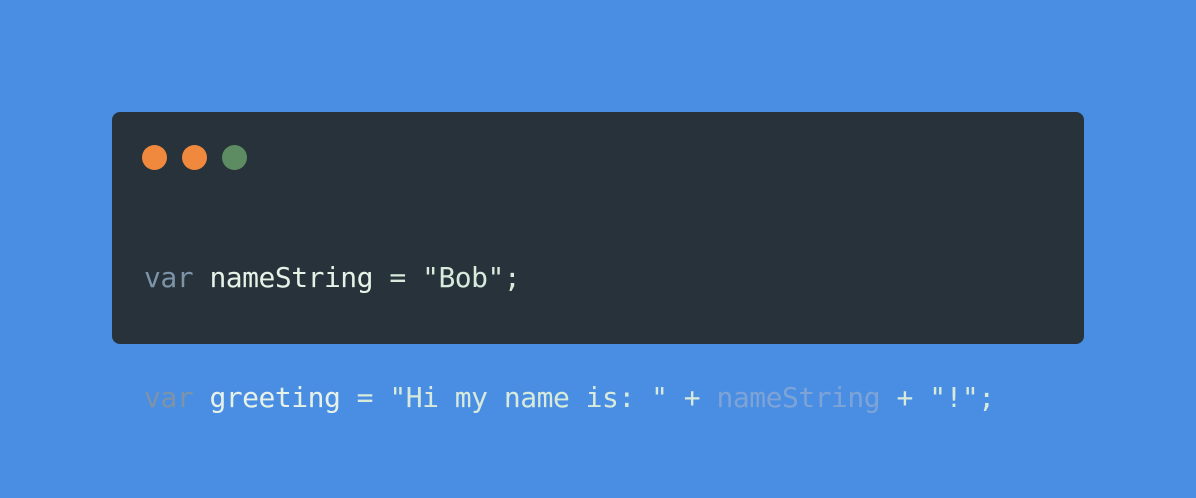 The image size is (1196, 498). Describe the element at coordinates (275, 397) in the screenshot. I see `identifier-token: greeting` at that location.